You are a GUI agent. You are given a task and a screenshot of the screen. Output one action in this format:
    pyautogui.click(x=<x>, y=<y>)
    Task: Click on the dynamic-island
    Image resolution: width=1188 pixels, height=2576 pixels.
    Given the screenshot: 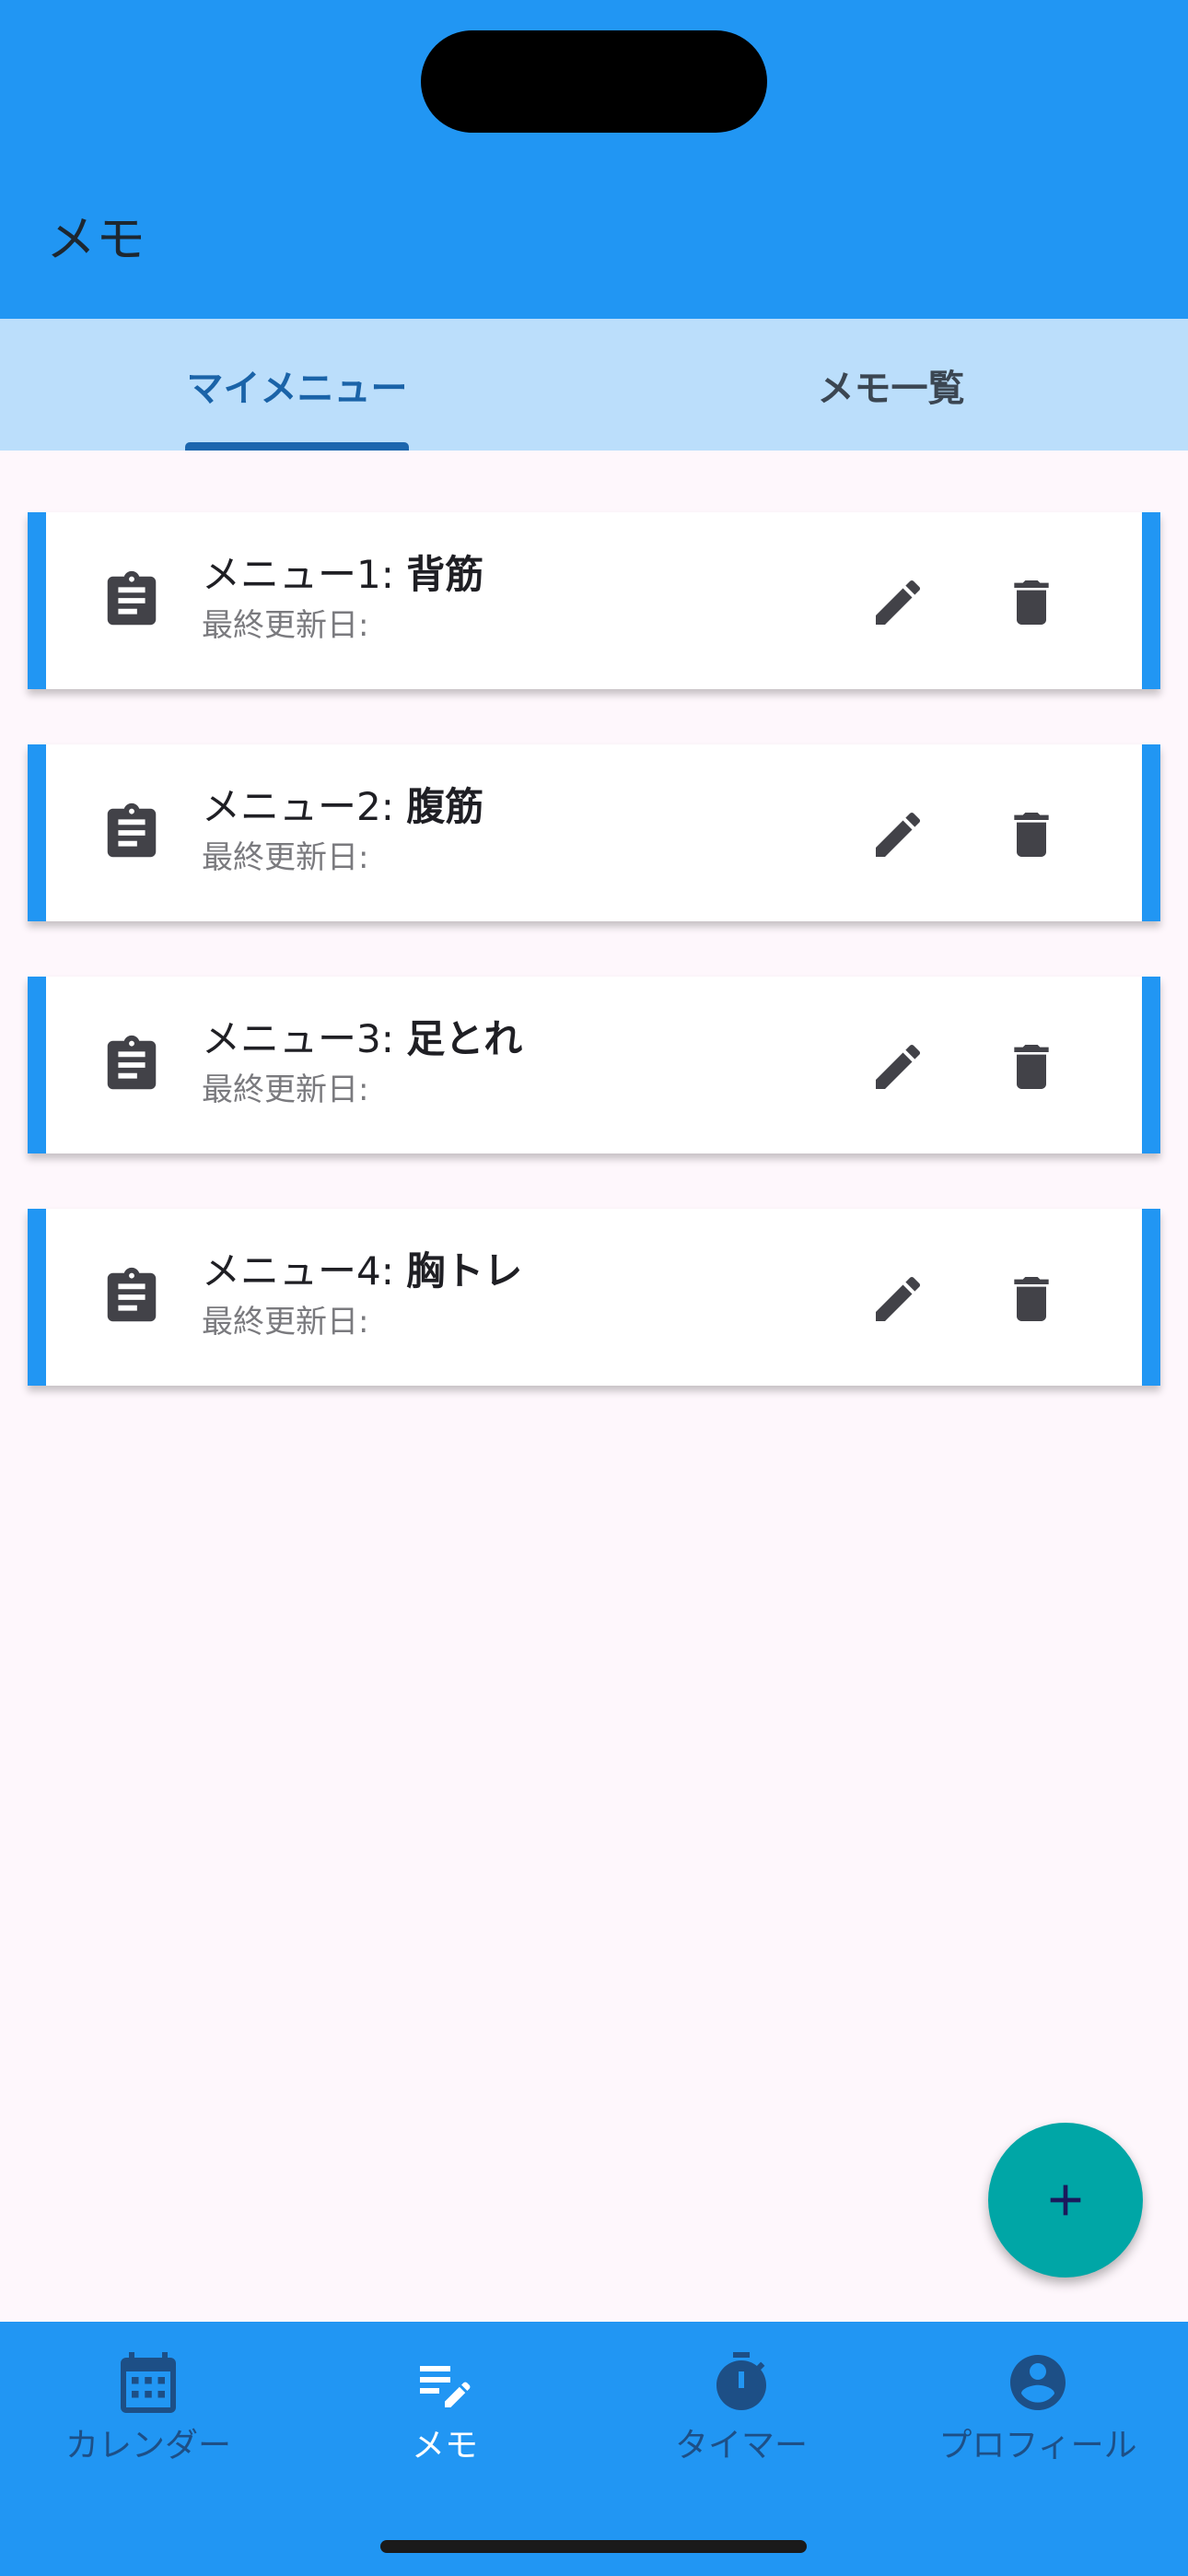 What is the action you would take?
    pyautogui.click(x=594, y=81)
    